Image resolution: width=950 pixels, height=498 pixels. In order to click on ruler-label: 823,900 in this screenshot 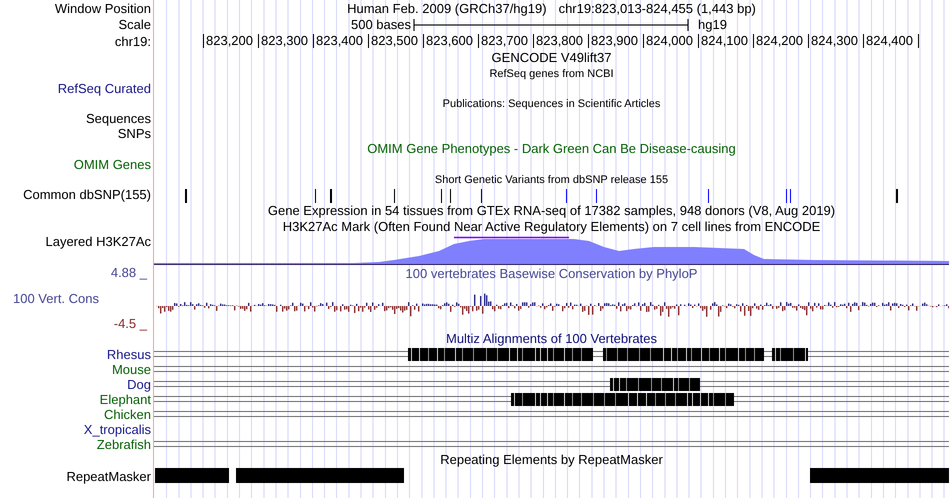, I will do `click(614, 41)`.